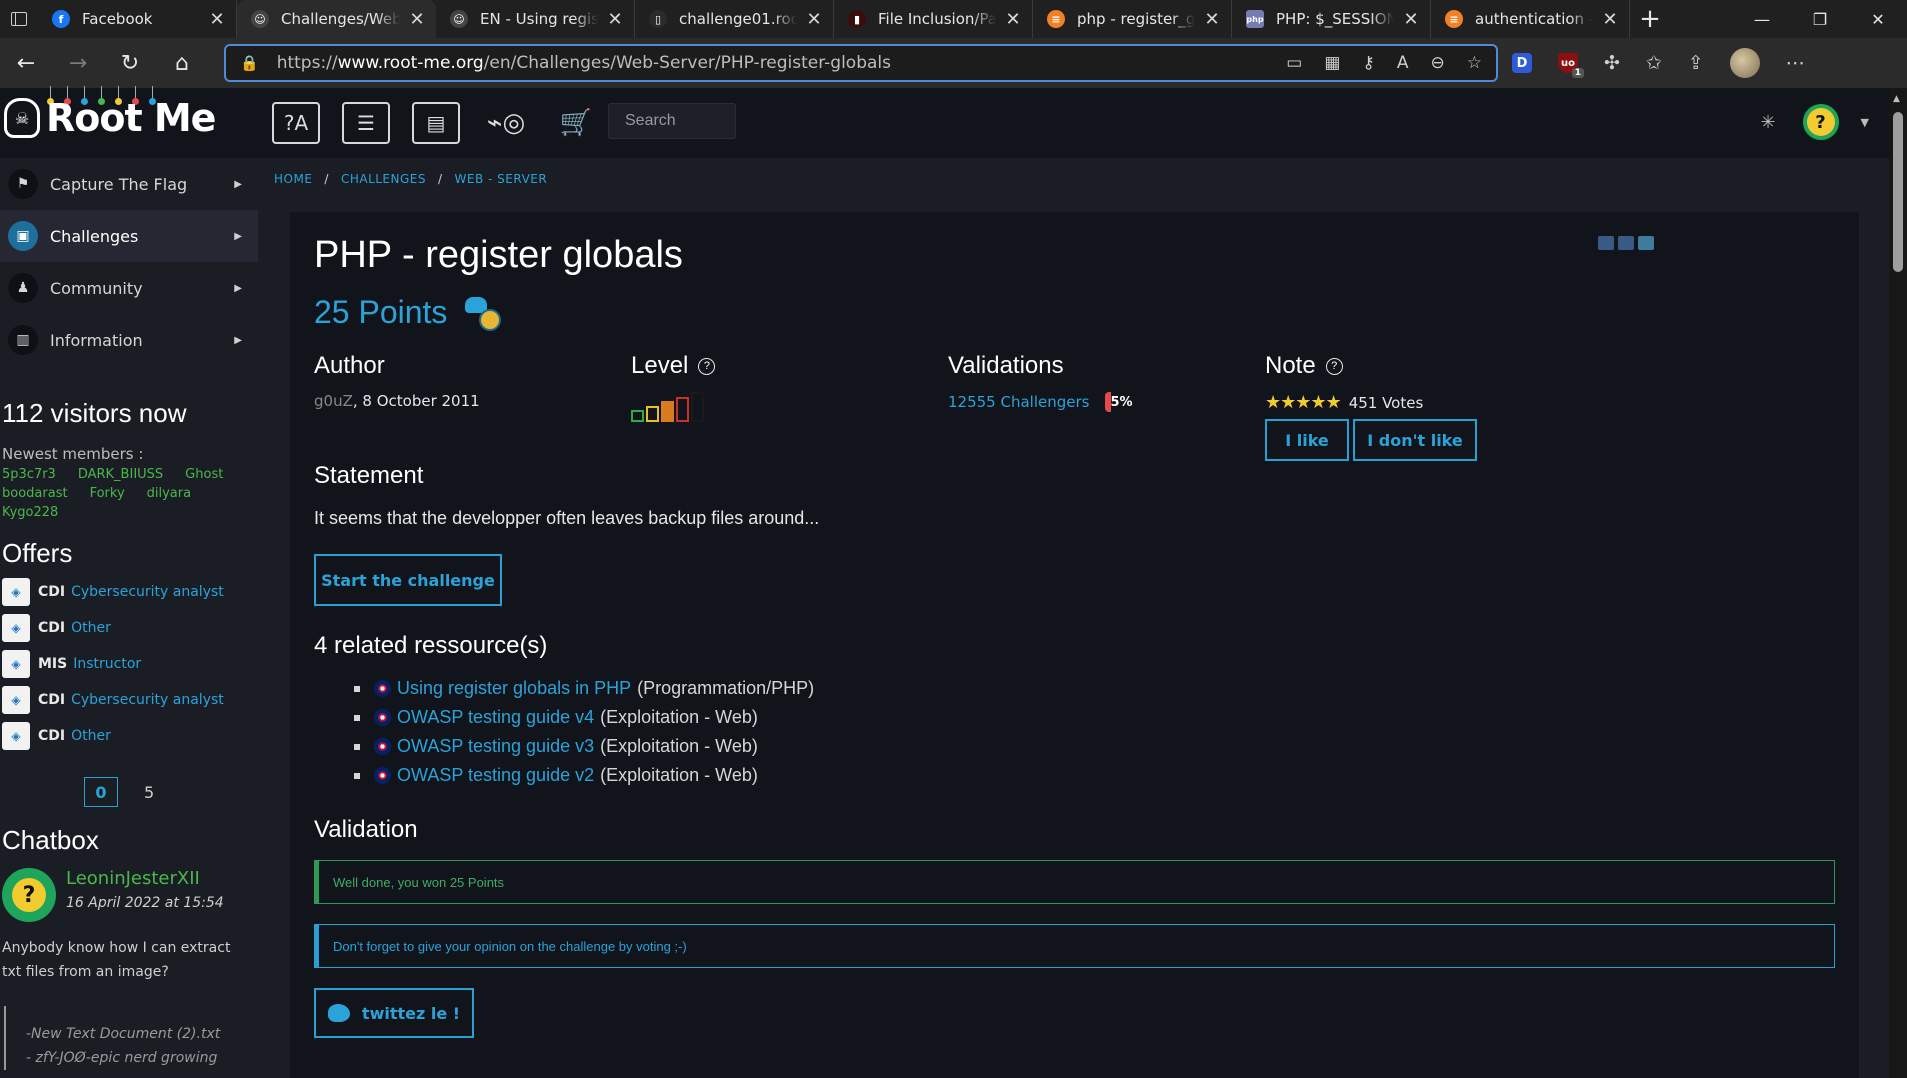 The height and width of the screenshot is (1078, 1907). Describe the element at coordinates (129, 184) in the screenshot. I see `sidebar-item-capture-the-flag: ⚑ Capture The Flag ▶` at that location.